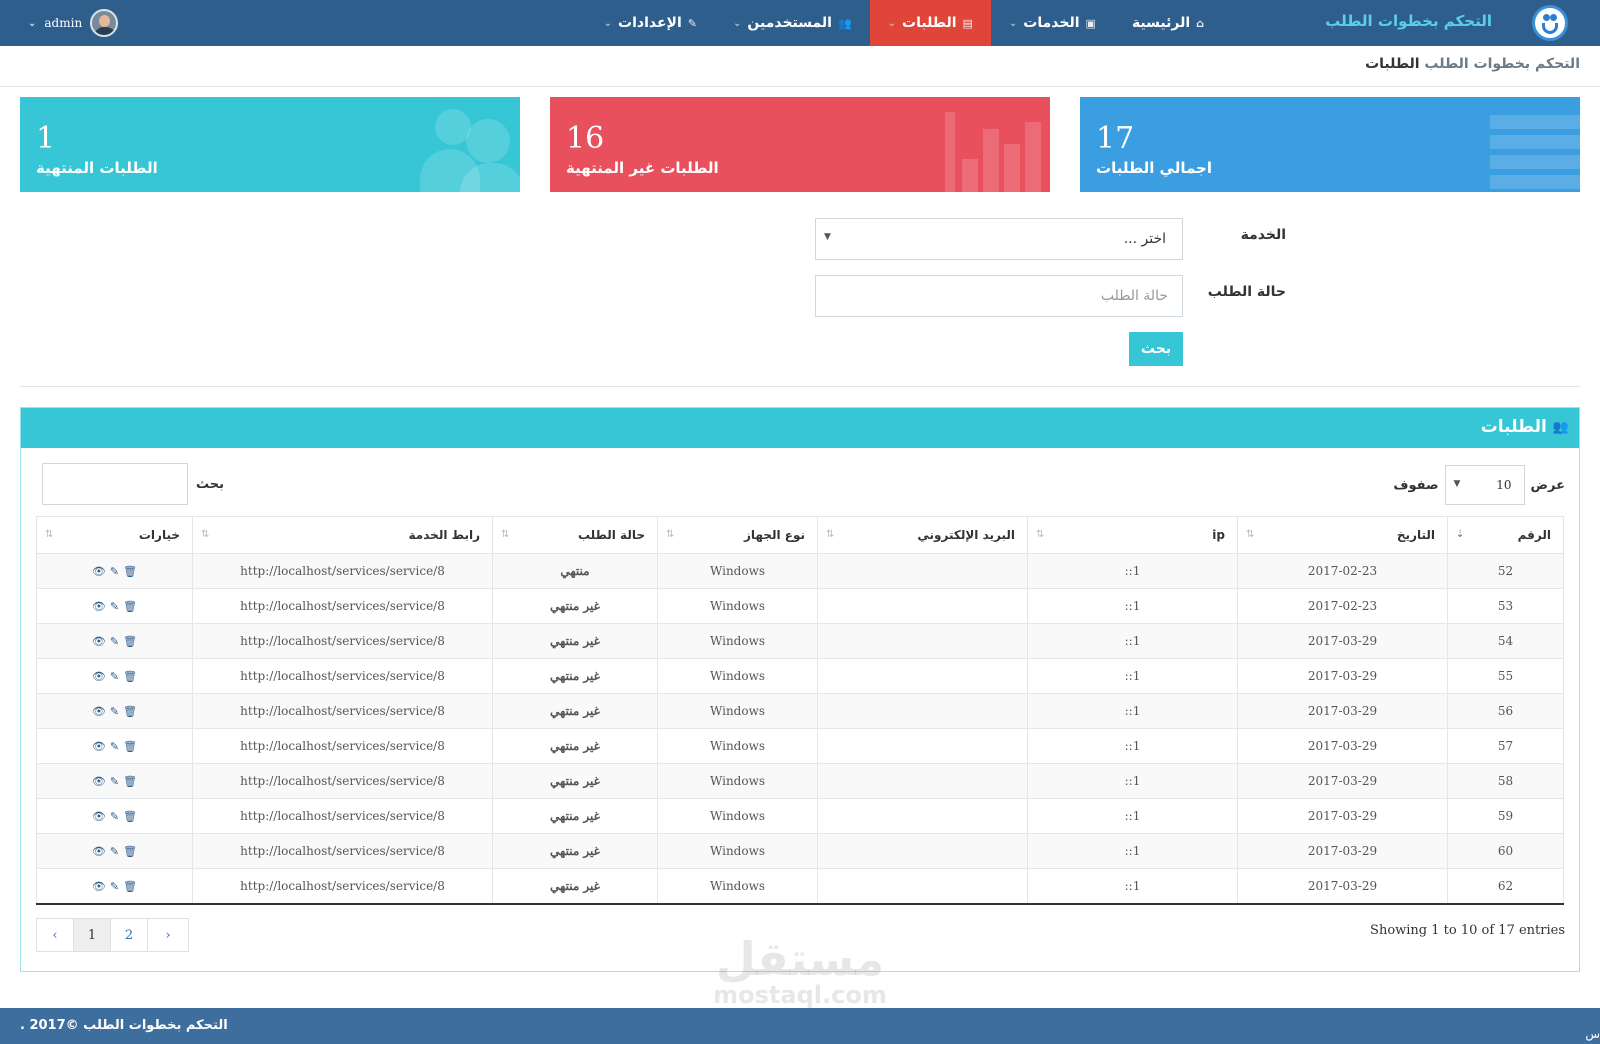 The height and width of the screenshot is (1044, 1600). Describe the element at coordinates (1052, 23) in the screenshot. I see `nav-item-services: ▣ الخدمات ⌄` at that location.